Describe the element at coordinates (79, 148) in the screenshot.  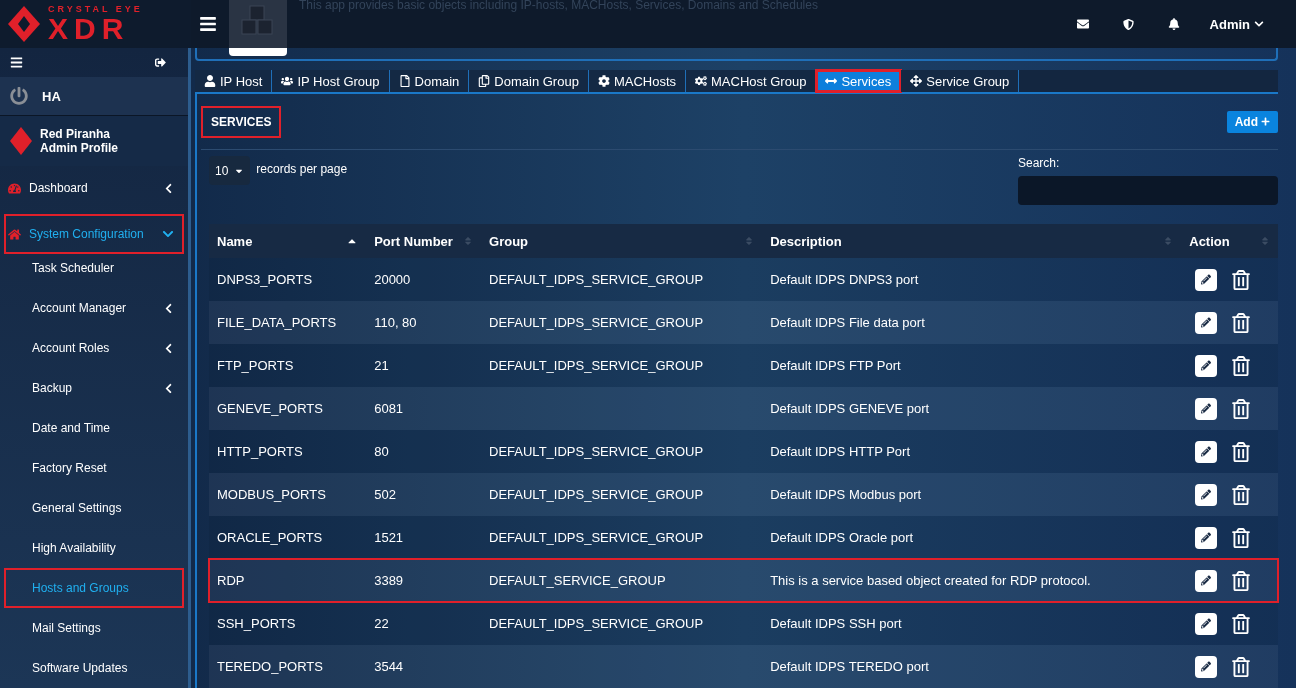
I see `profile-role: Admin Profile` at that location.